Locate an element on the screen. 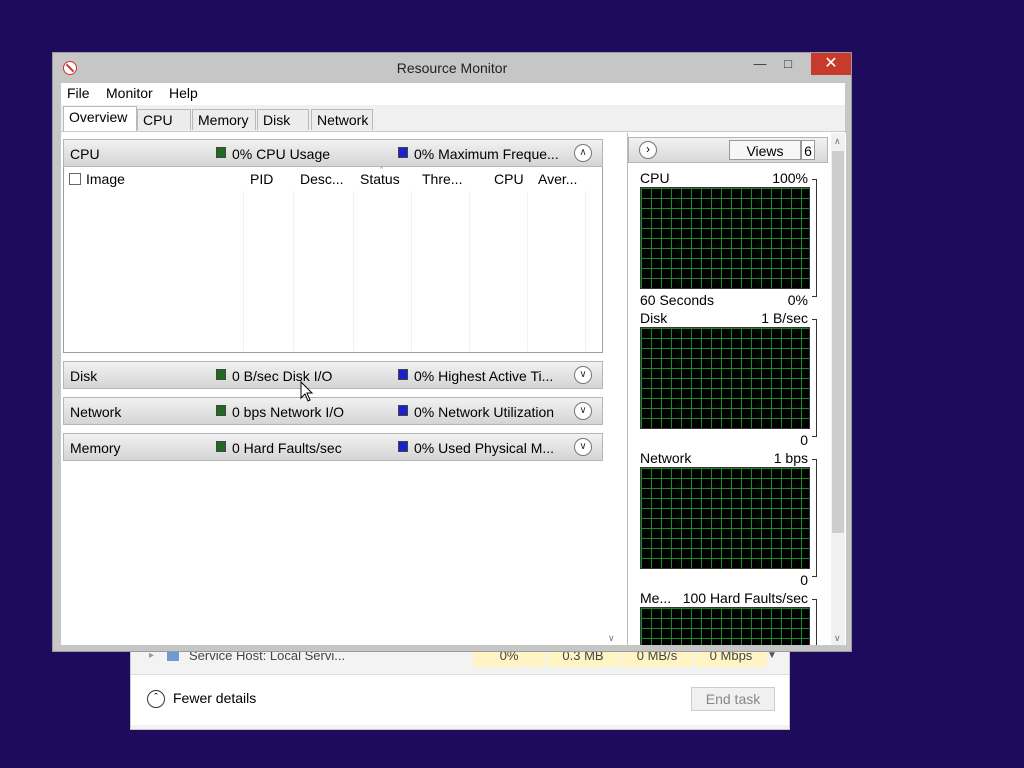 Image resolution: width=1024 pixels, height=768 pixels. disk-graph-max: 1 B/sec is located at coordinates (784, 318).